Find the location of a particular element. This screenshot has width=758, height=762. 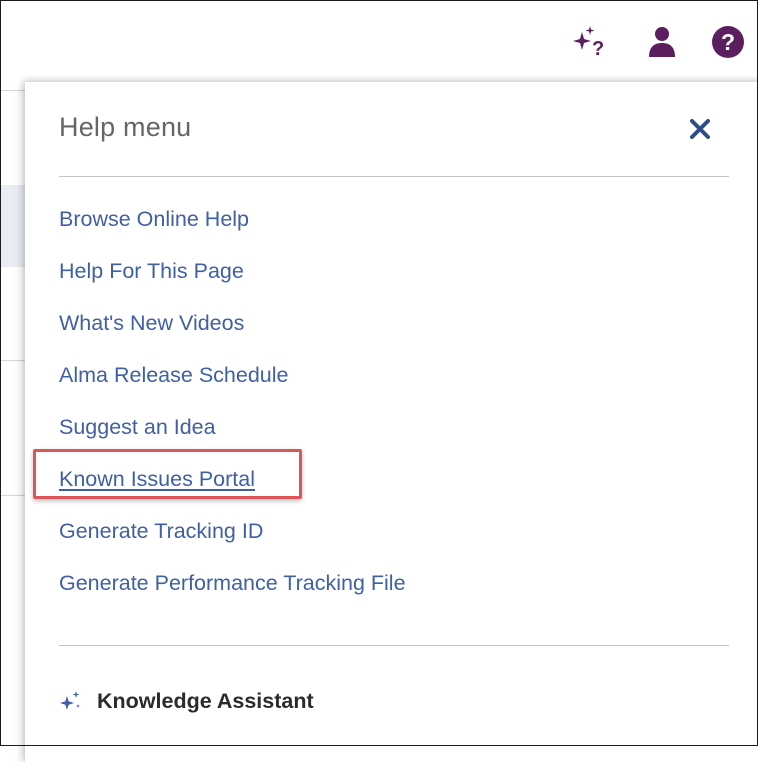

menu-item-generate-performance-tracking-file: Generate Performance Tracking File is located at coordinates (232, 595).